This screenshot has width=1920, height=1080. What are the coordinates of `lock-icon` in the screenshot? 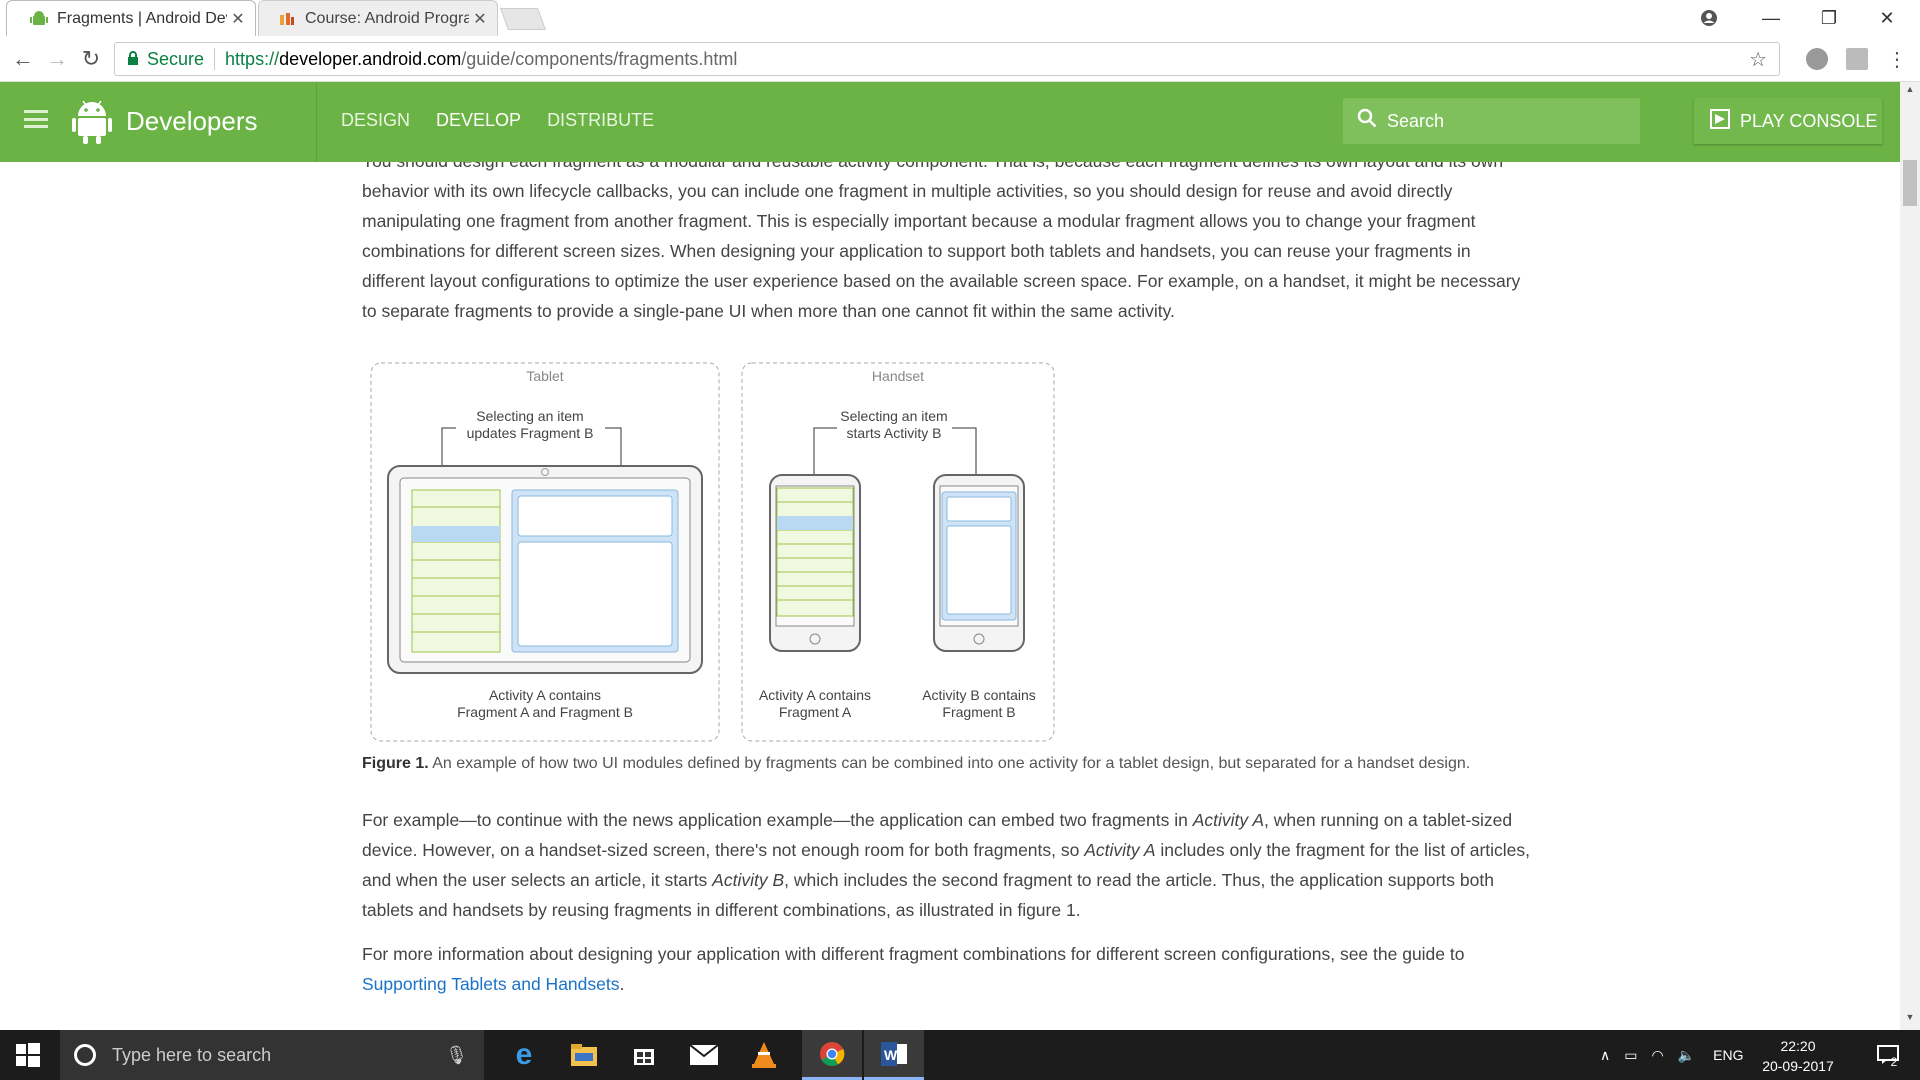 It's located at (133, 59).